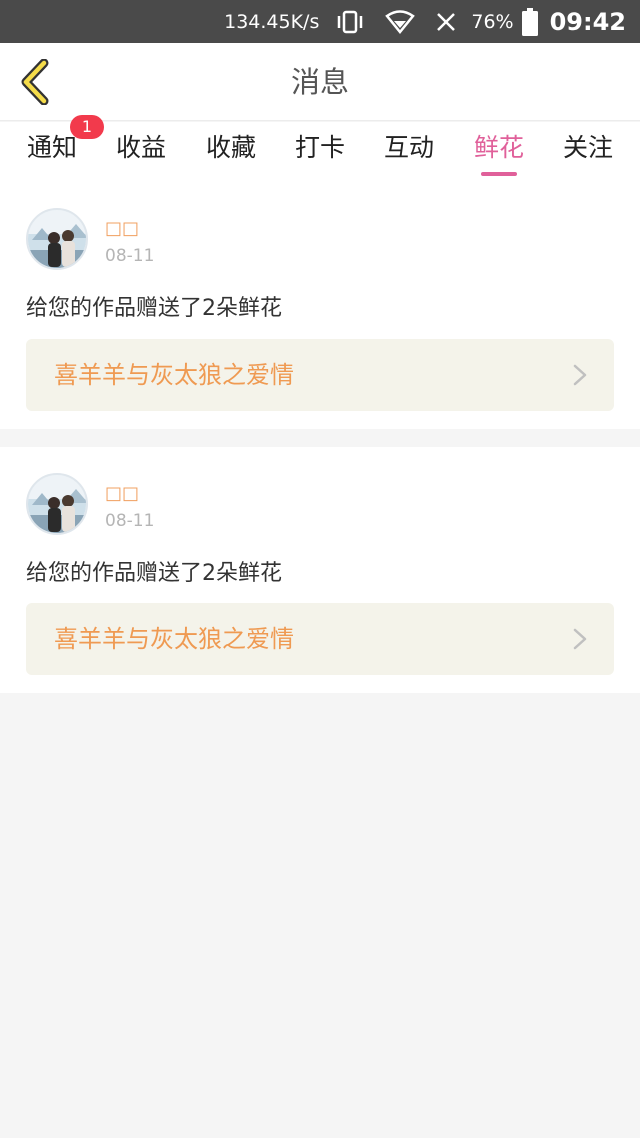  What do you see at coordinates (408, 147) in the screenshot?
I see `tab-label: 互动` at bounding box center [408, 147].